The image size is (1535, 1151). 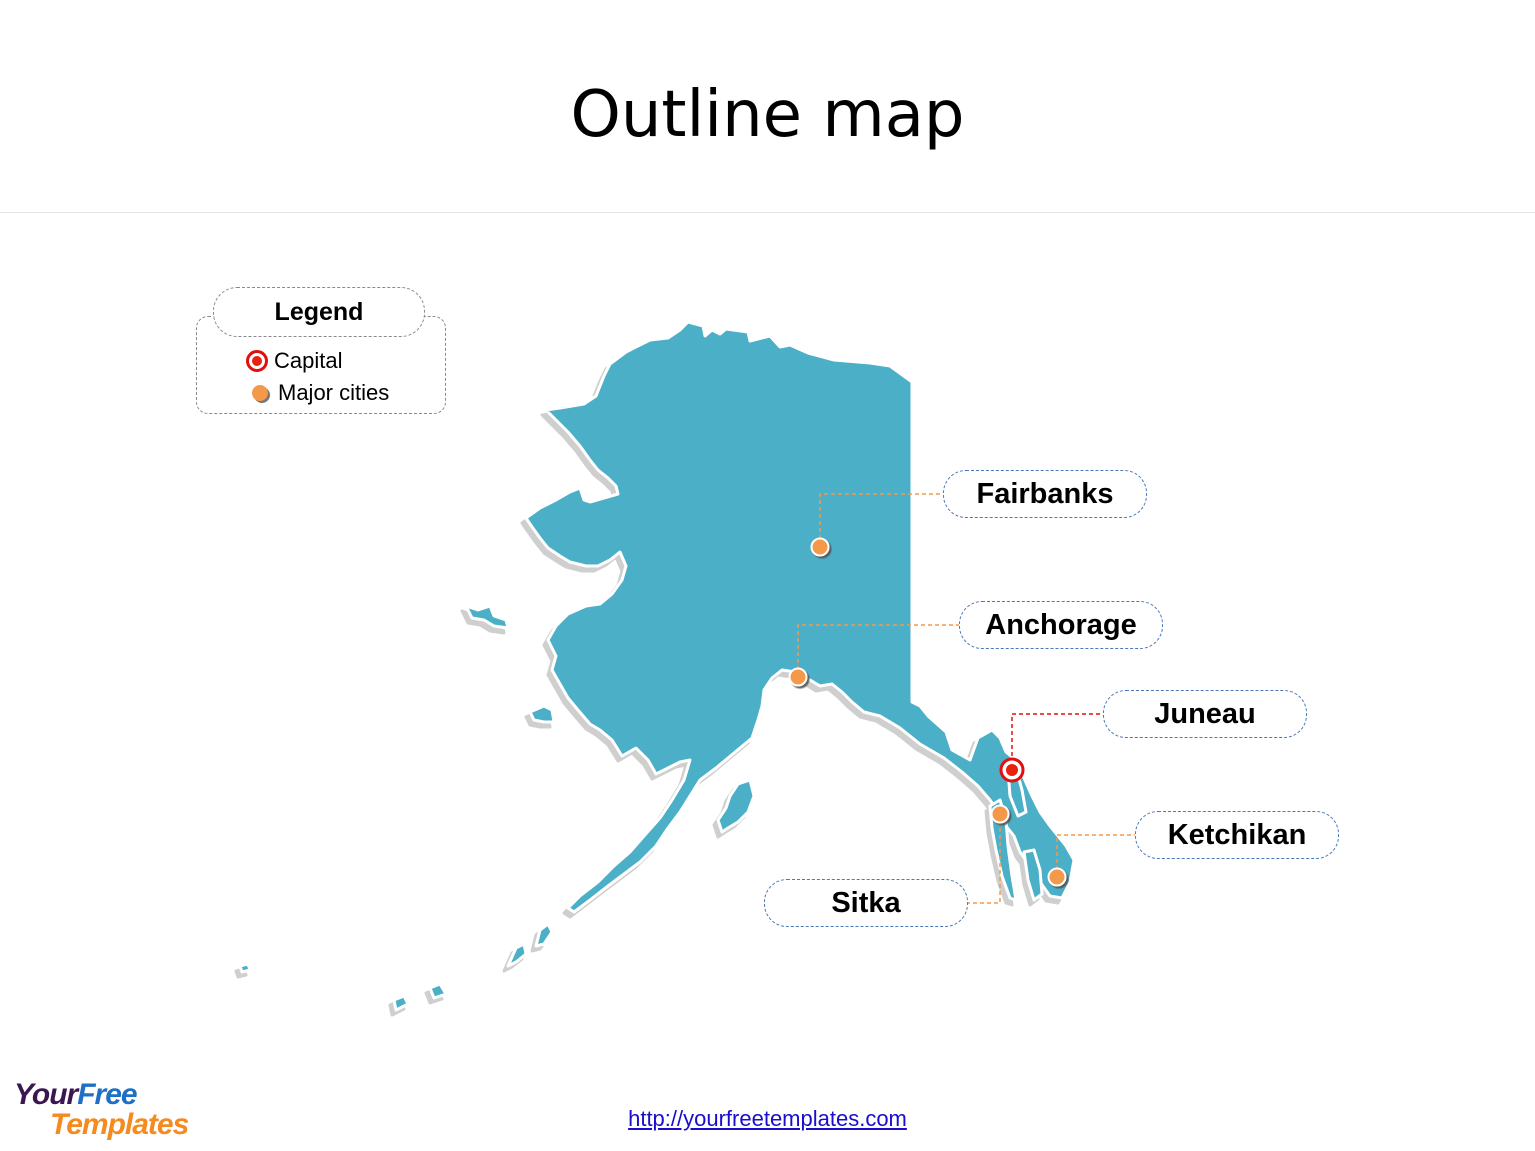 What do you see at coordinates (257, 361) in the screenshot?
I see `capital-marker-icon` at bounding box center [257, 361].